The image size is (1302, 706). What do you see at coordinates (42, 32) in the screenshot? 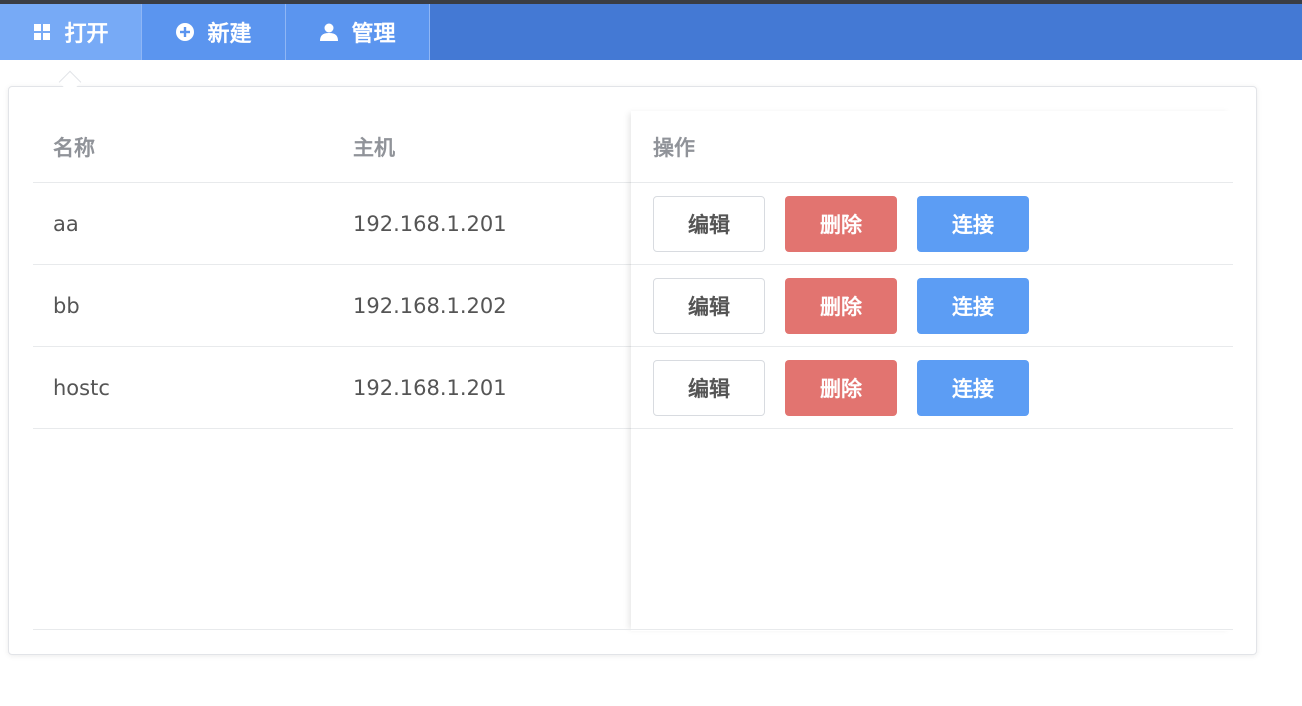
I see `grid-icon` at bounding box center [42, 32].